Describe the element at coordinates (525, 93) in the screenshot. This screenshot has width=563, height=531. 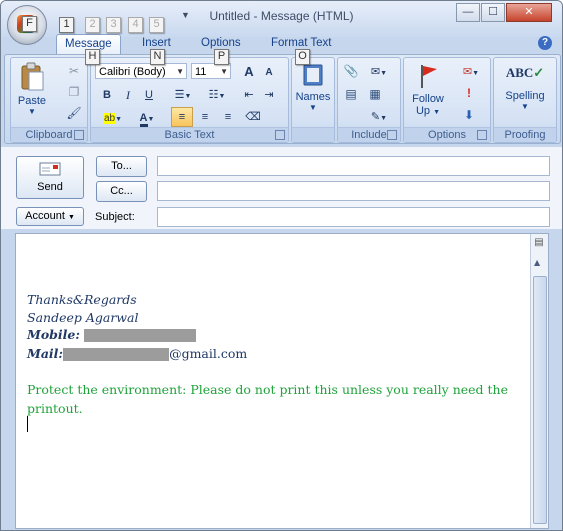
I see `spelling-button: ABC✓ Spelling ▼` at that location.